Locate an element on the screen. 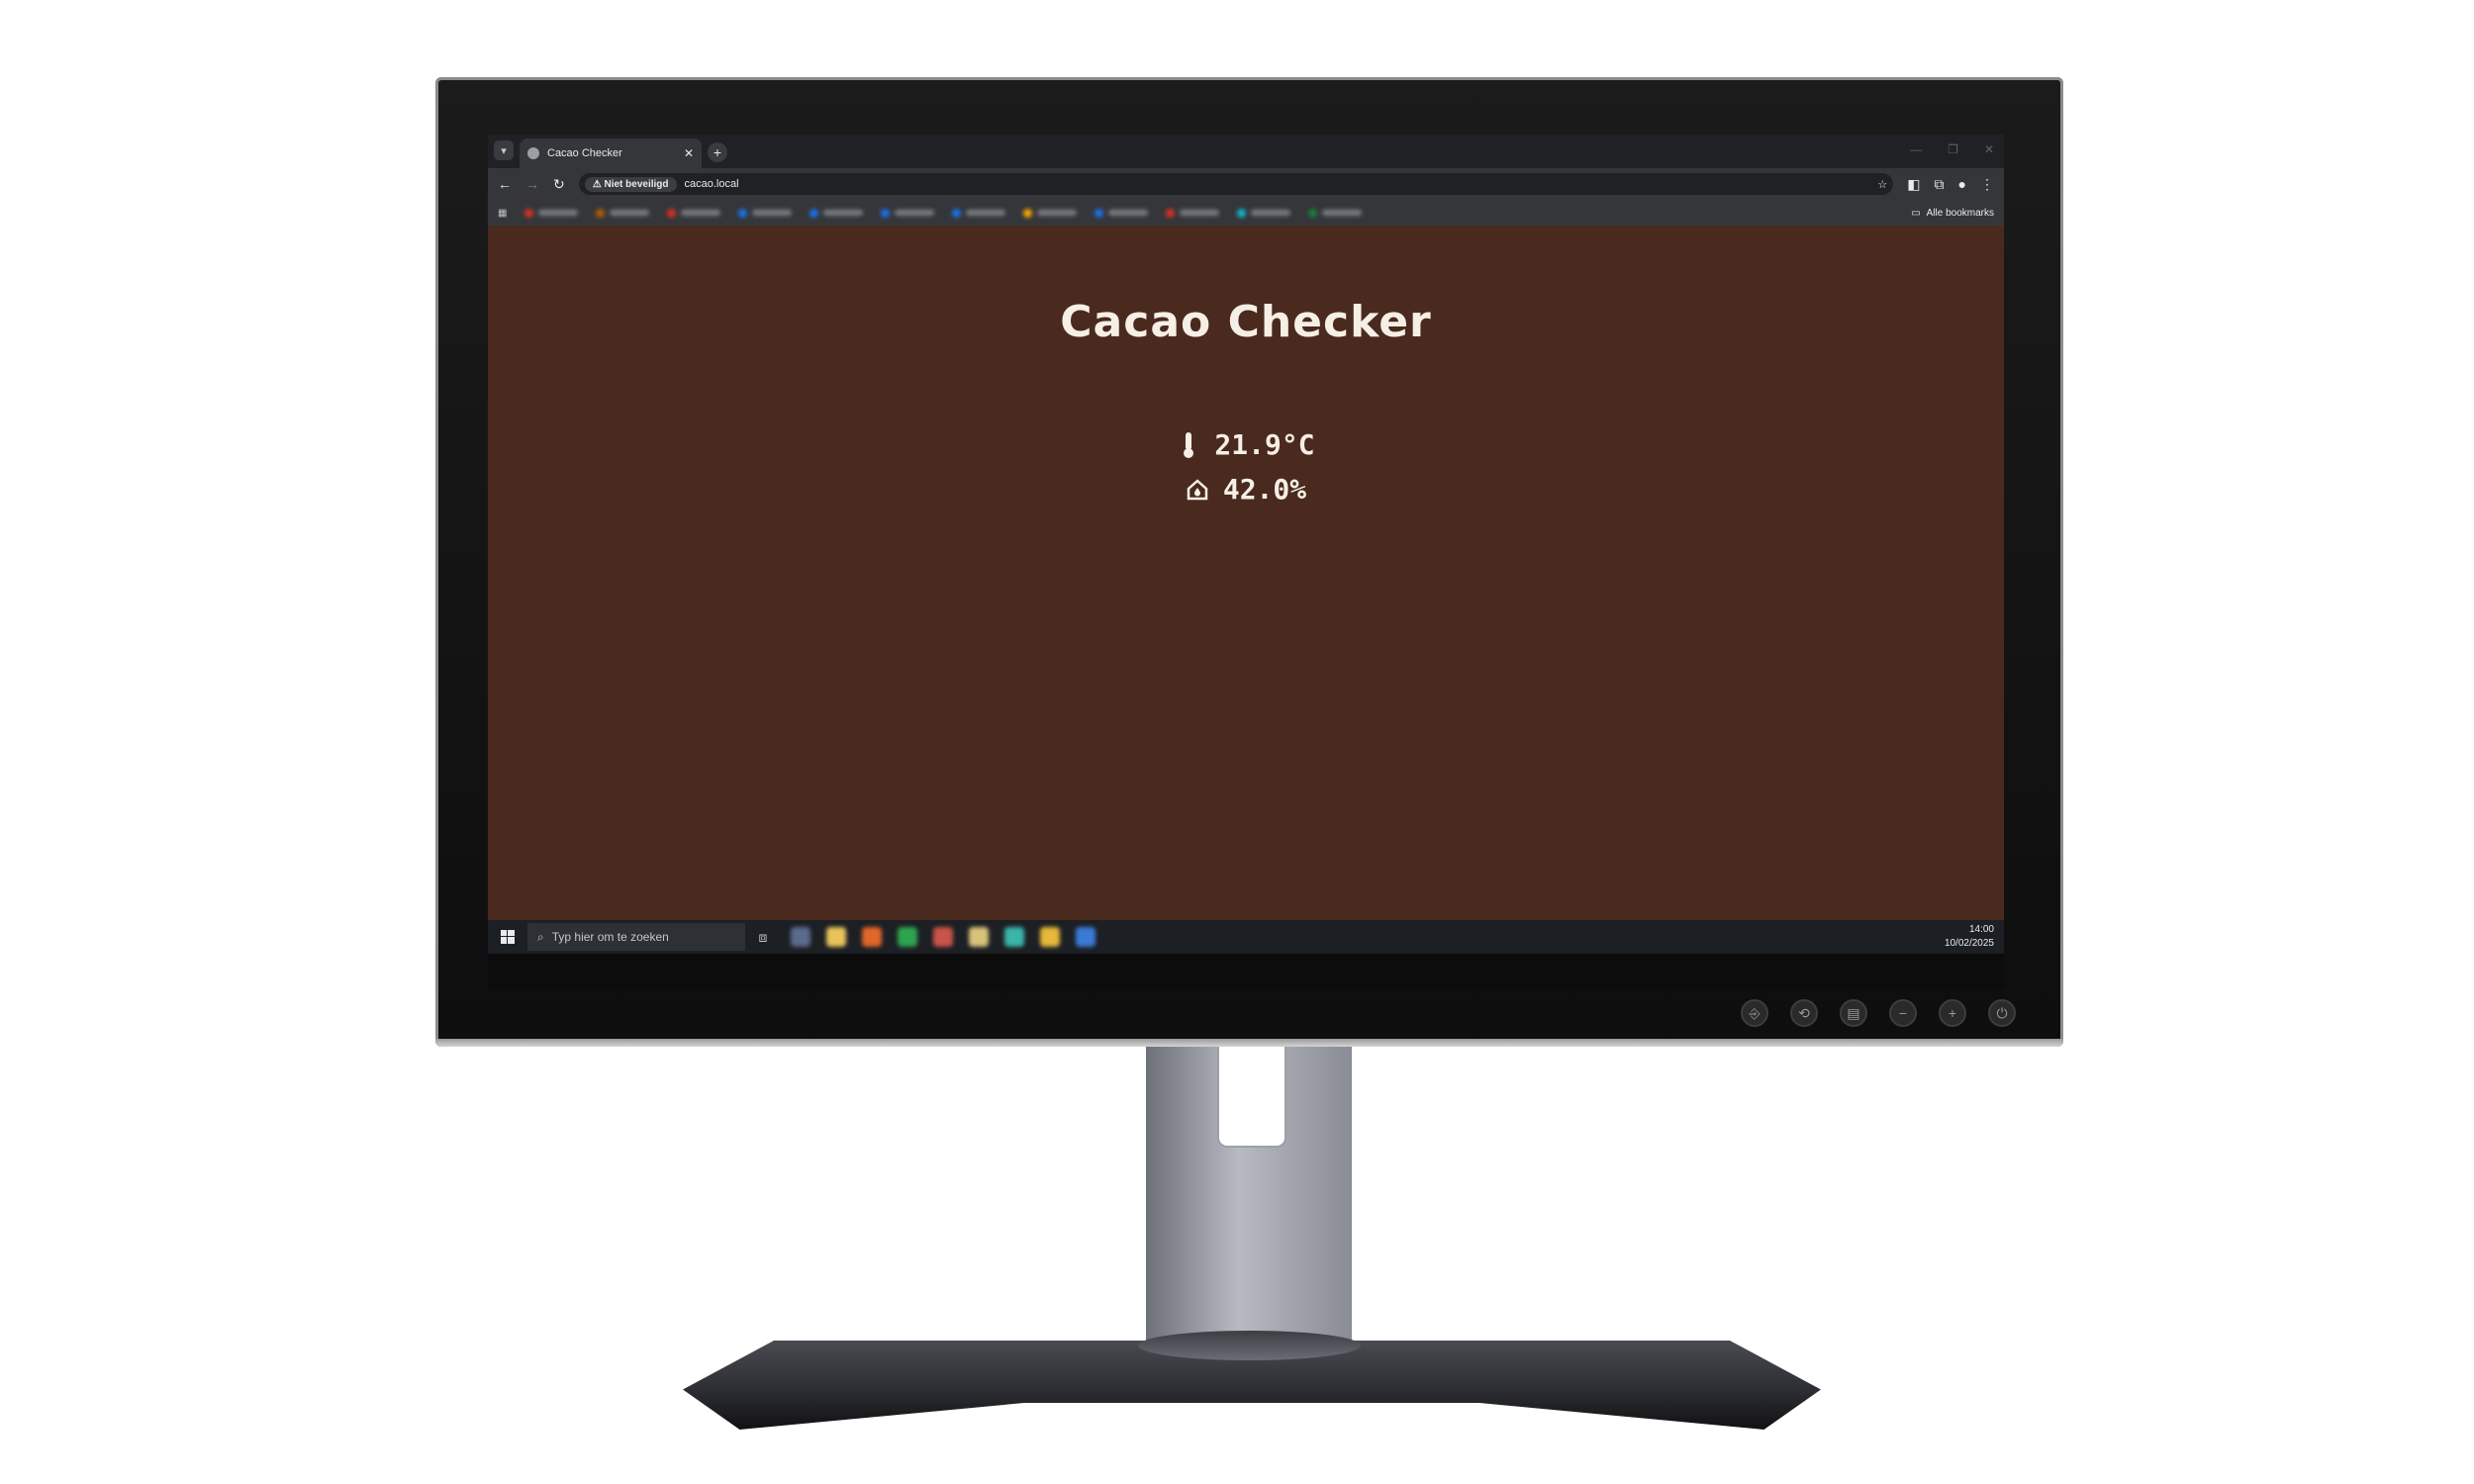  all-bookmarks-label: Alle bookmarks is located at coordinates (1960, 213).